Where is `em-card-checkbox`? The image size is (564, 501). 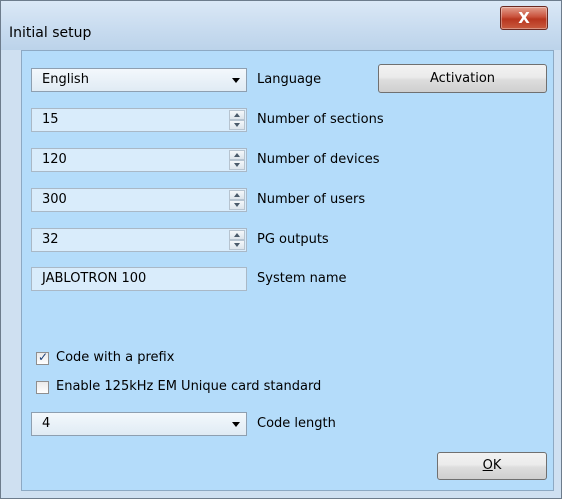
em-card-checkbox is located at coordinates (42, 387).